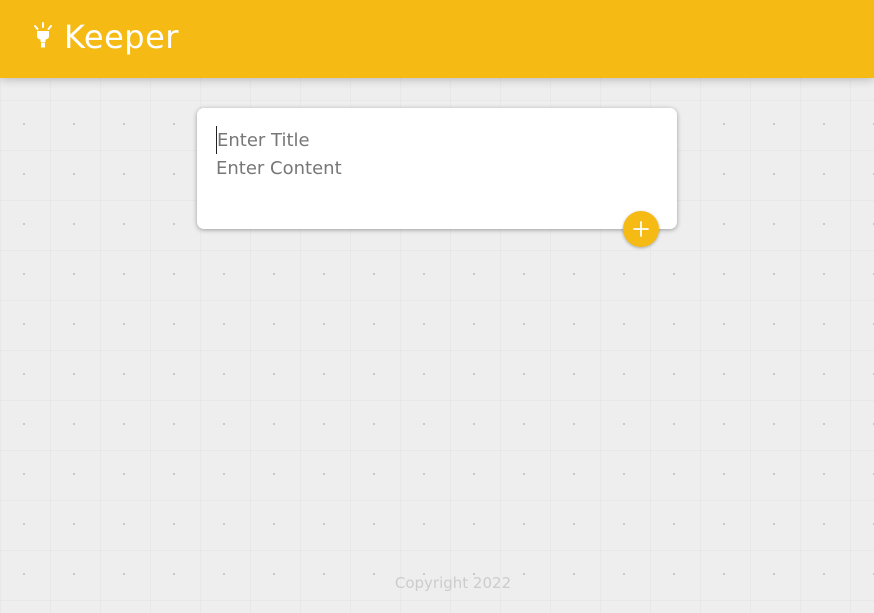 The width and height of the screenshot is (874, 613). I want to click on create-note-form, so click(437, 177).